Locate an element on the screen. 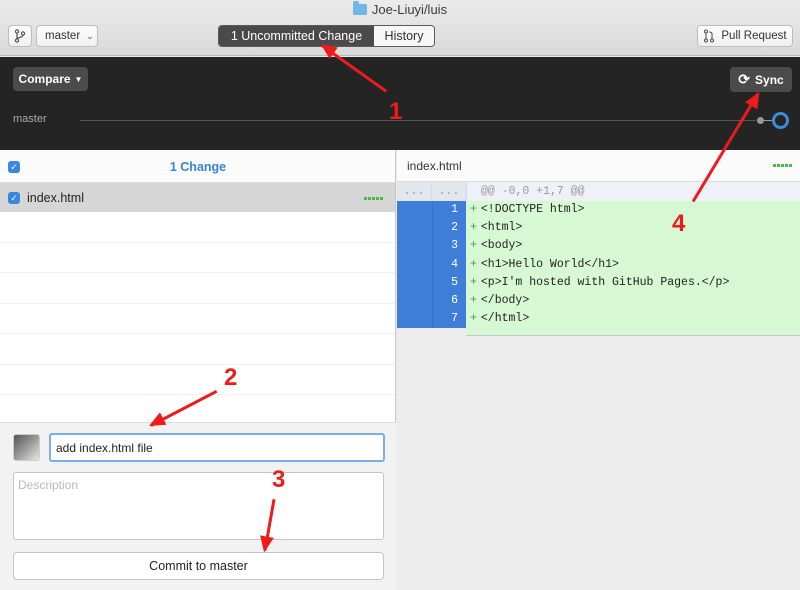  commit-summary-input is located at coordinates (217, 447).